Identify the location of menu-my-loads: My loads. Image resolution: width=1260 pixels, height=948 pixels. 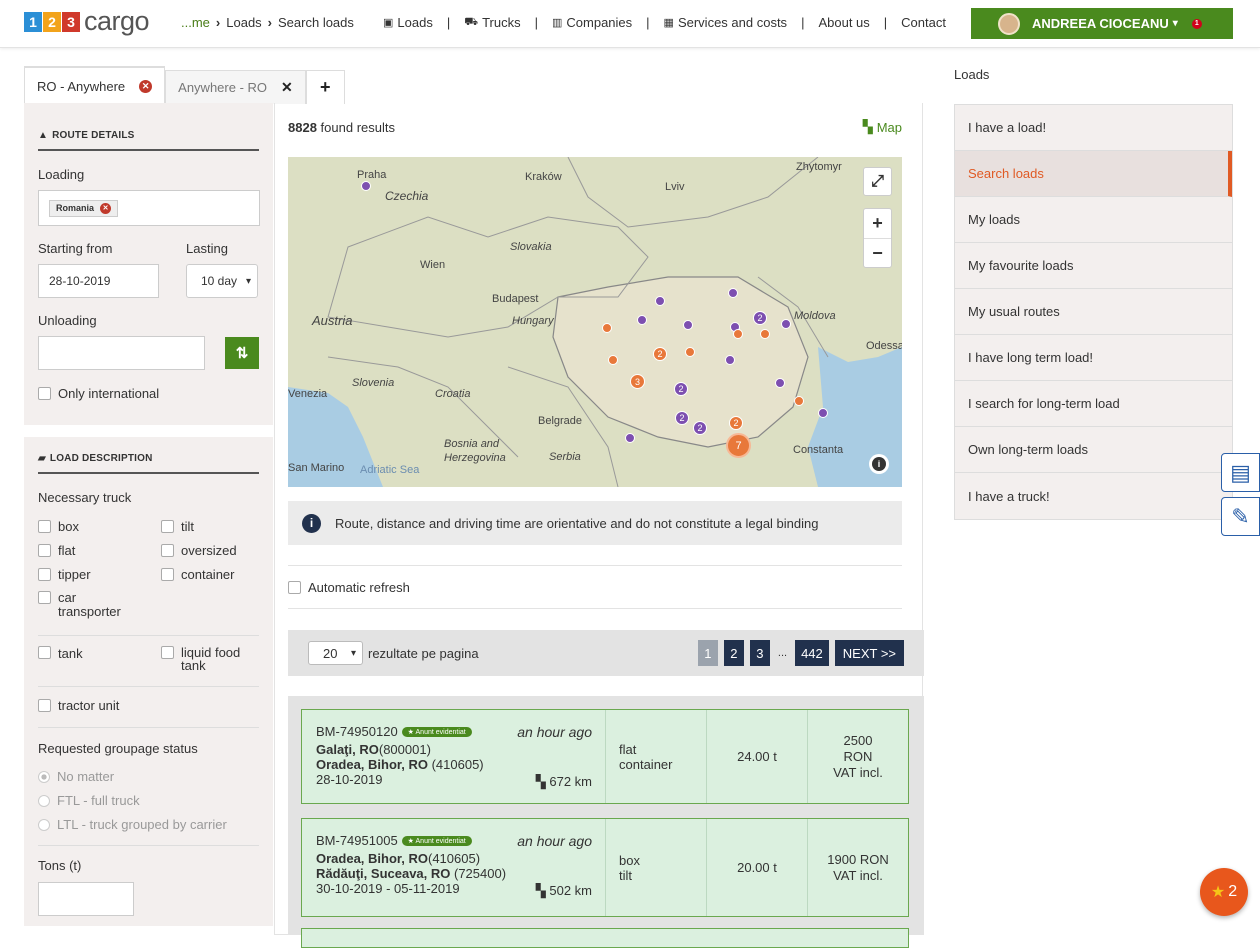
(1093, 220).